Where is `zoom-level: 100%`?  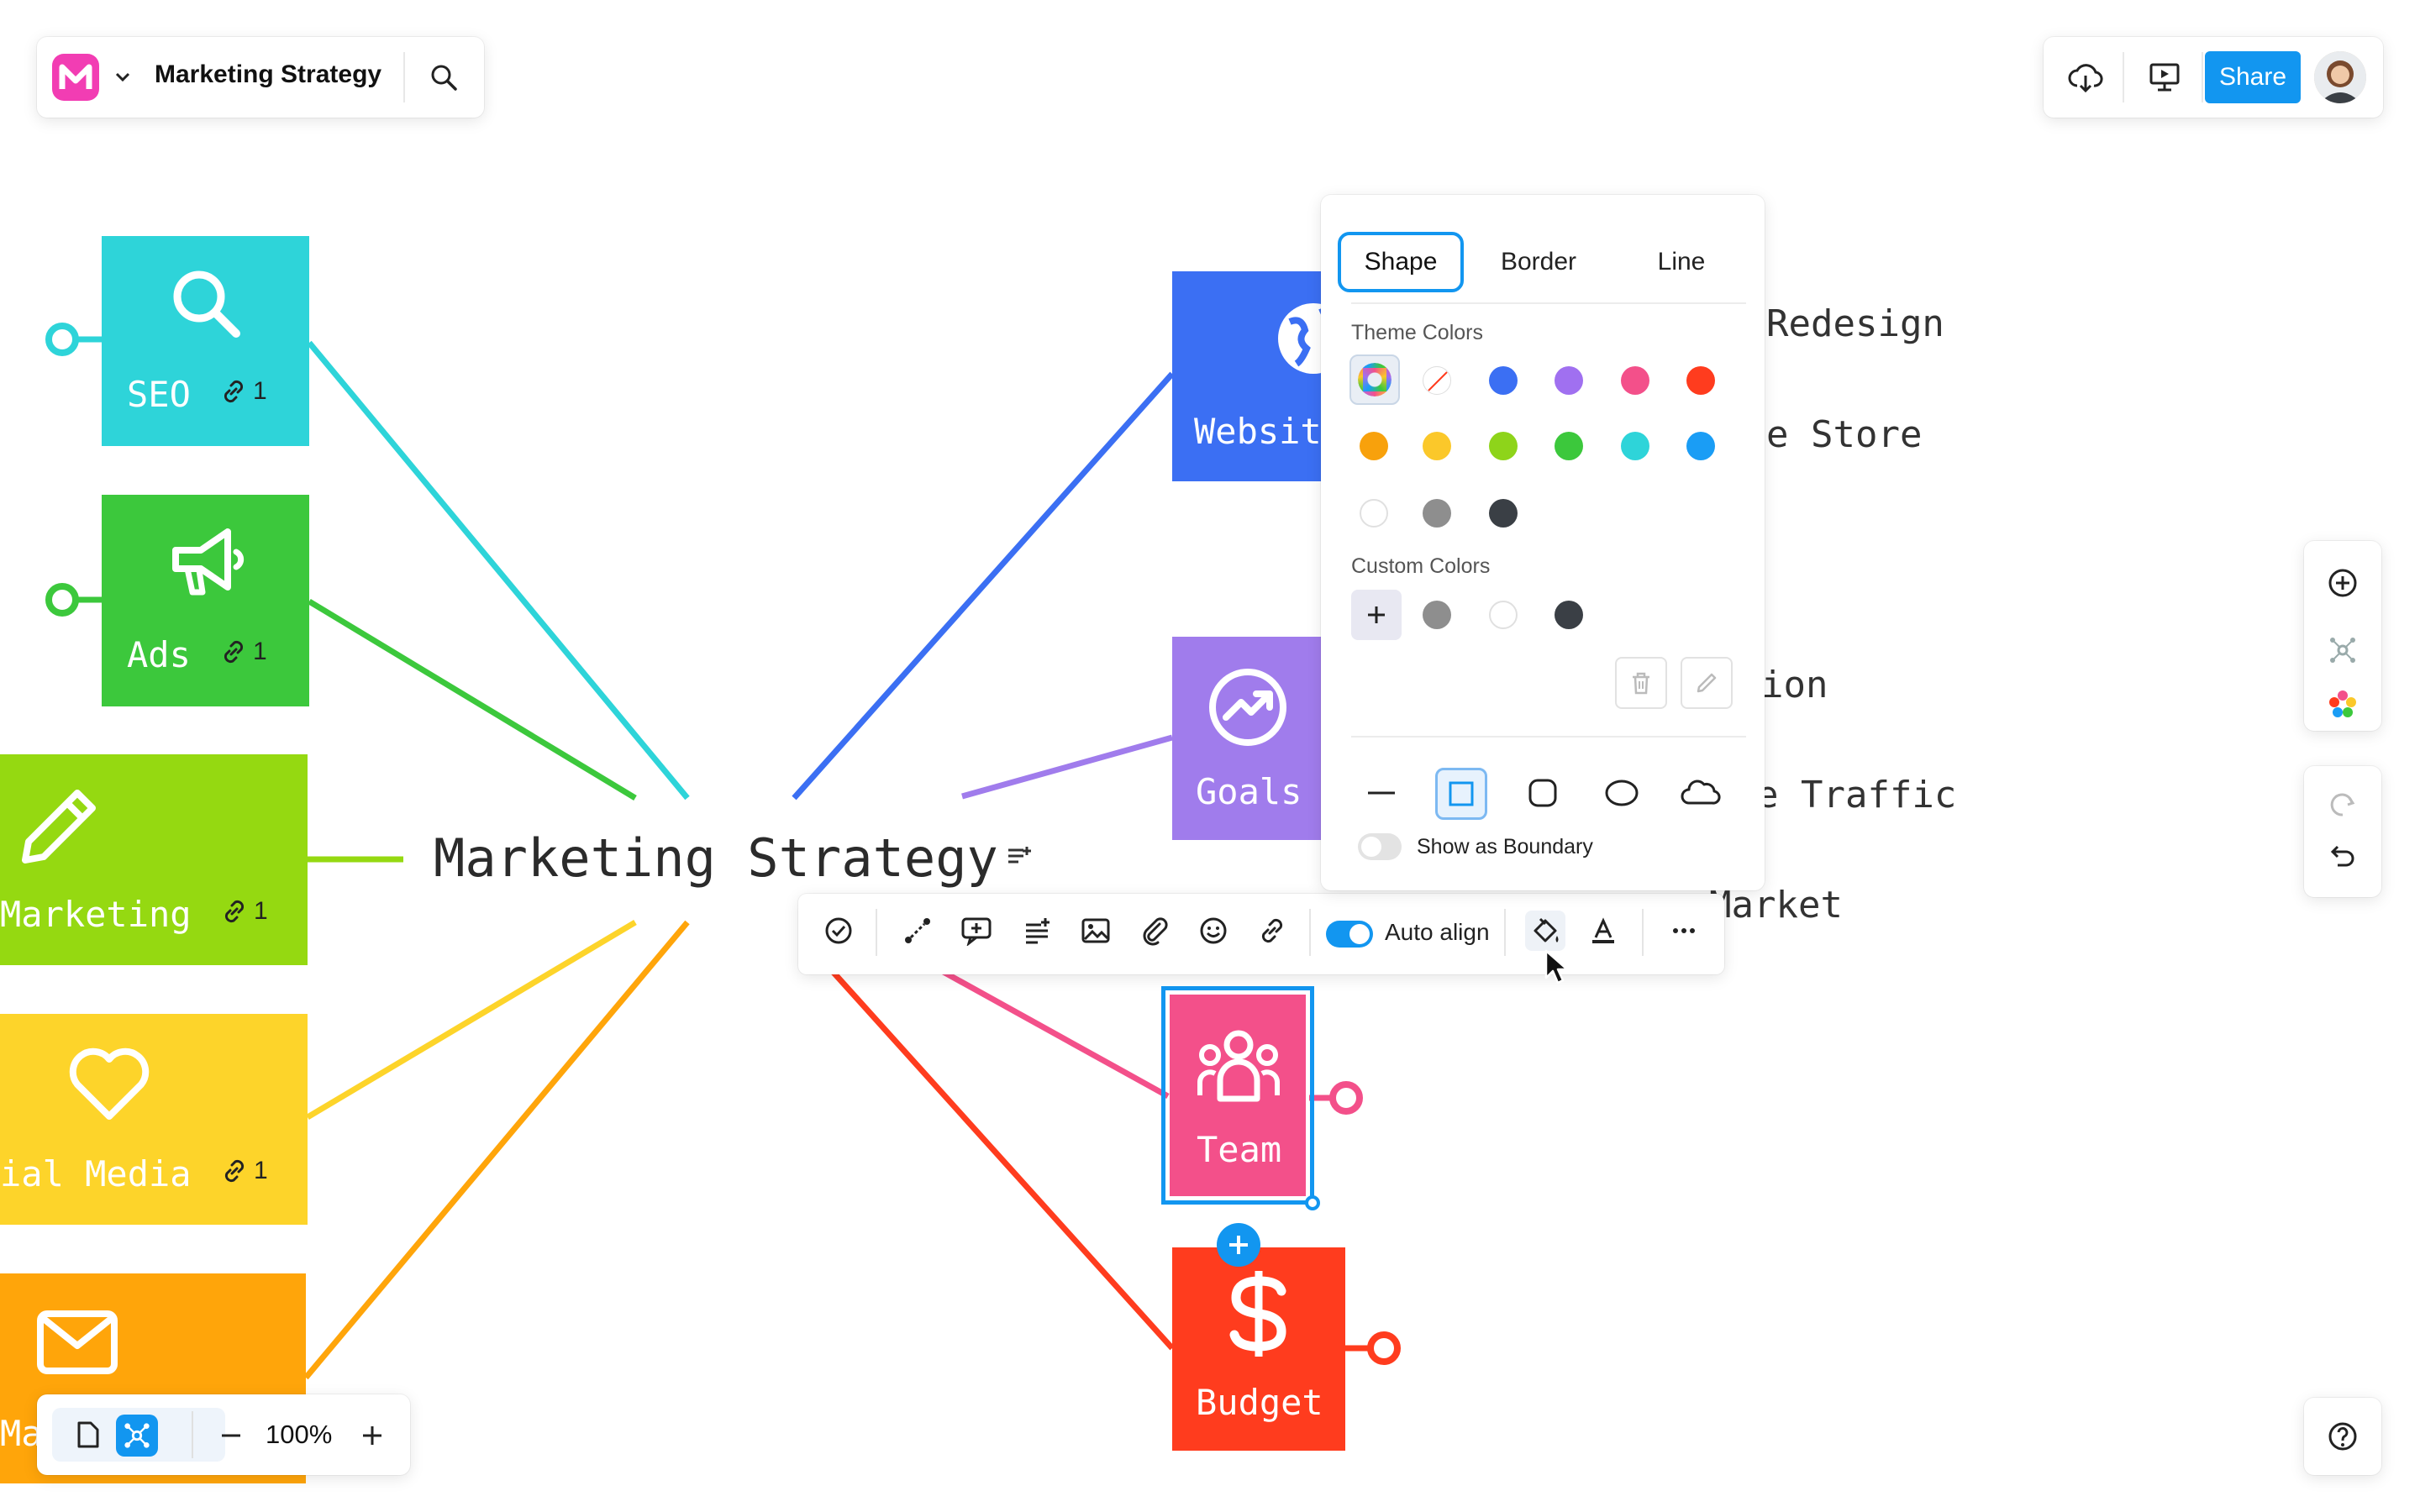
zoom-level: 100% is located at coordinates (299, 1435).